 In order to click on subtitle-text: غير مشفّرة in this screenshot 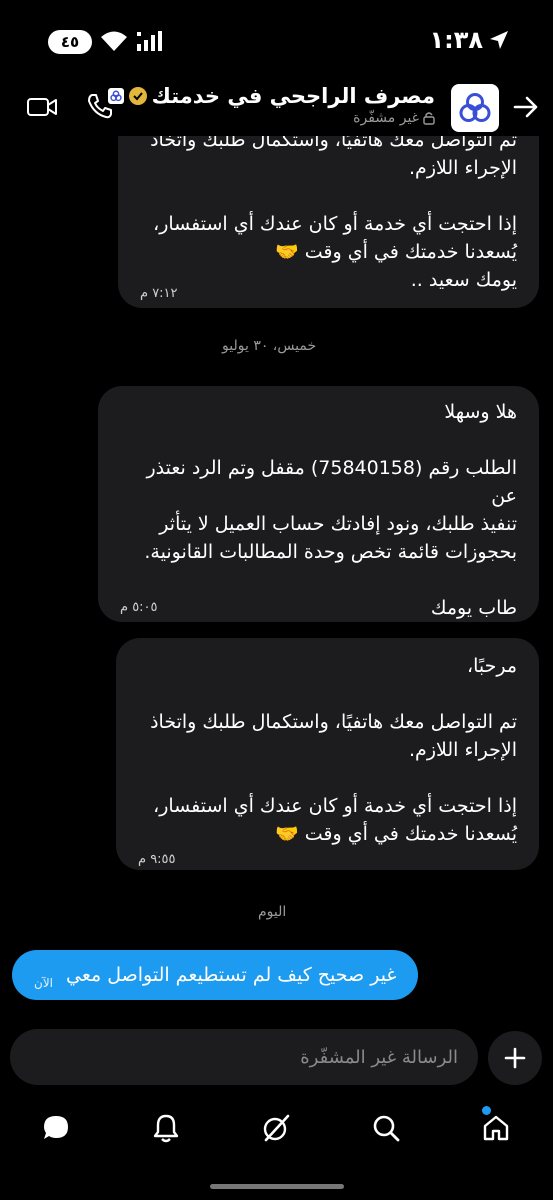, I will do `click(386, 118)`.